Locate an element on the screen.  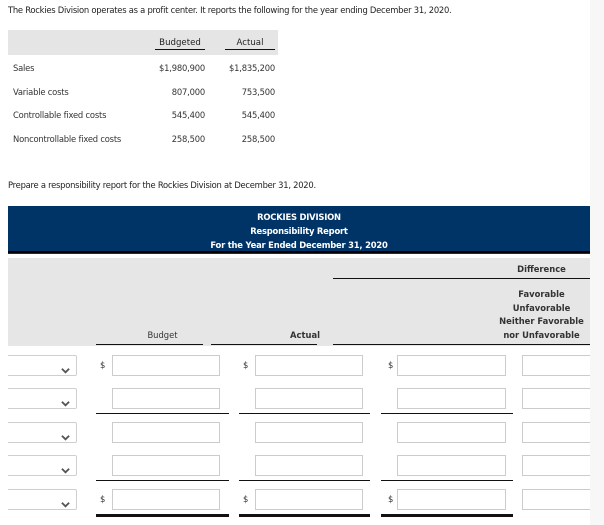
row-label-controllable-fixed: Controllable fixed costs is located at coordinates (60, 115).